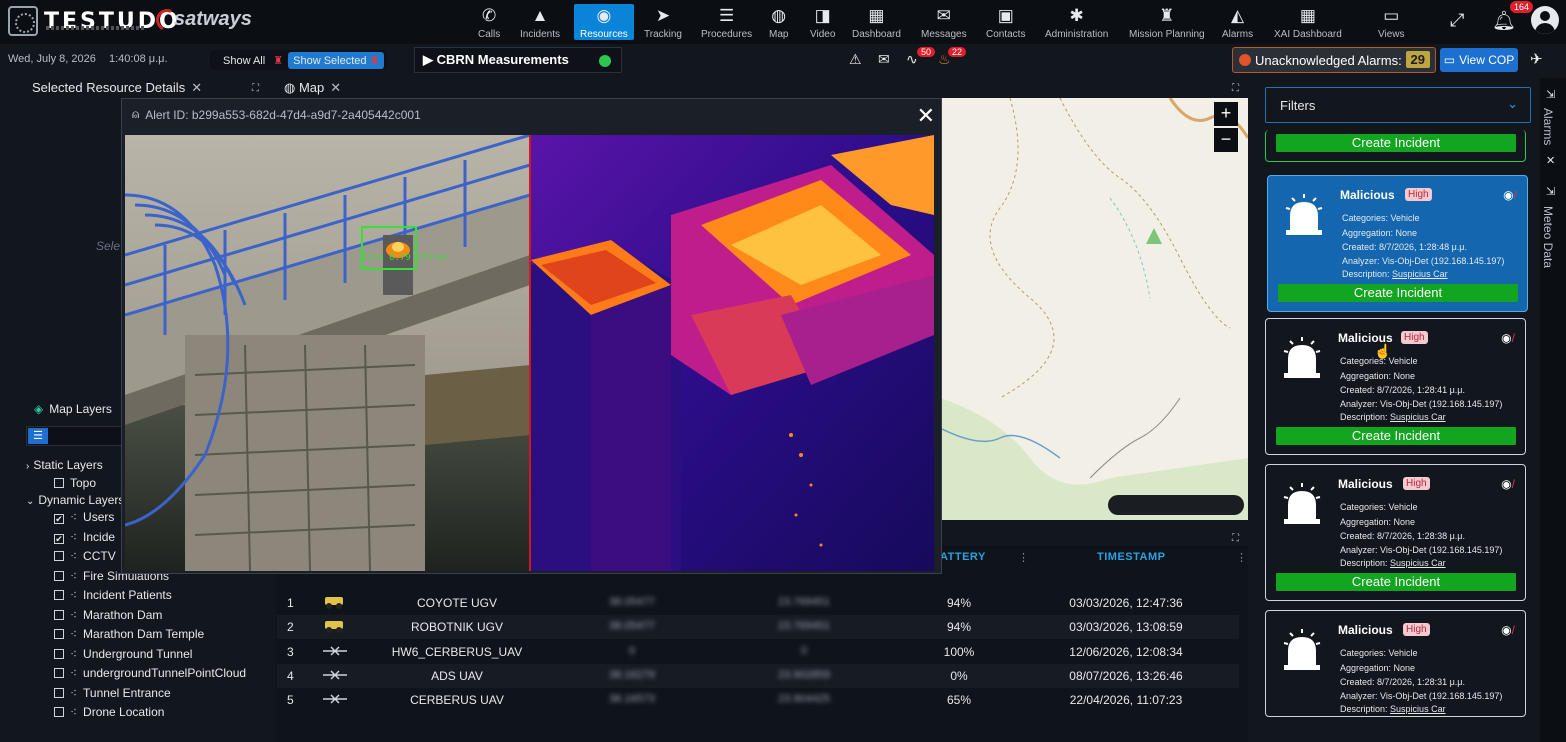 The width and height of the screenshot is (1566, 742). I want to click on layer-item: ⁖ Marathon Dam, so click(108, 615).